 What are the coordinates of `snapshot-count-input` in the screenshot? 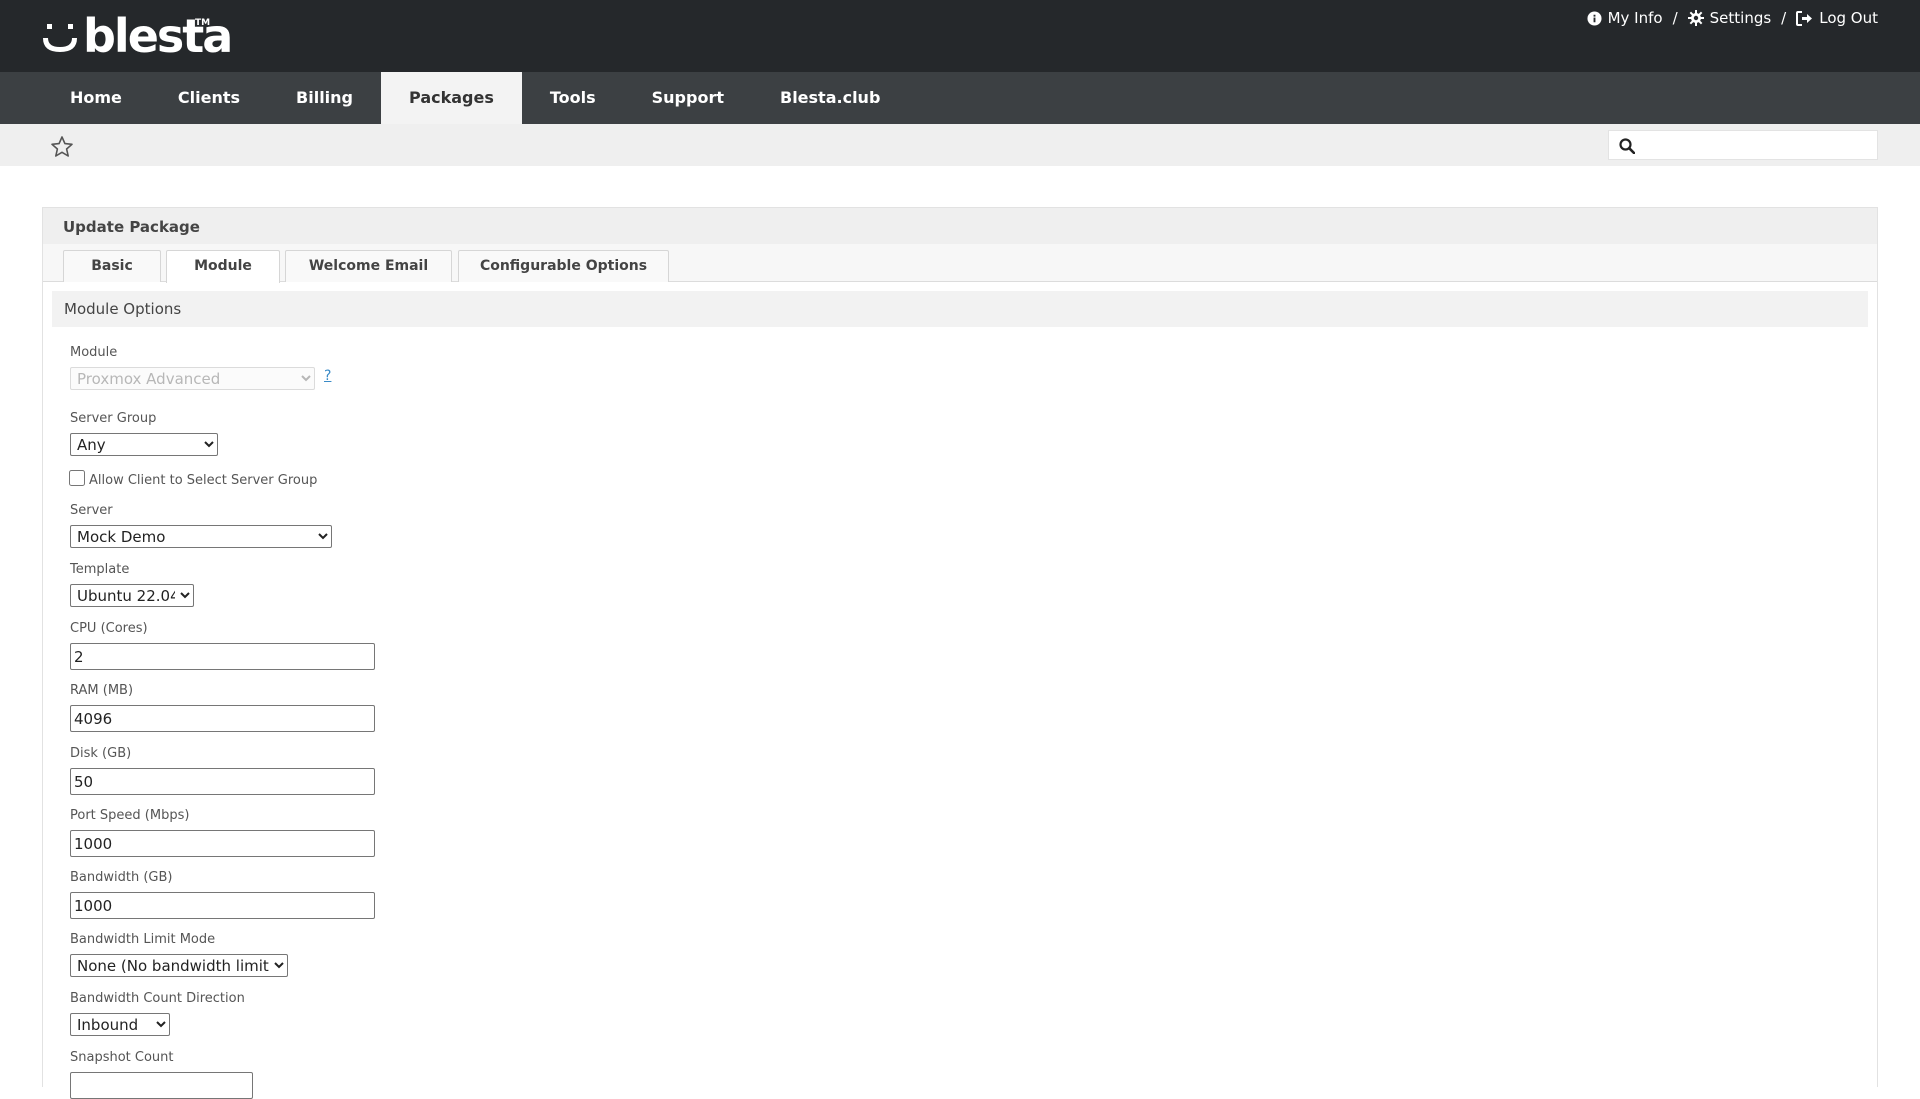 It's located at (161, 1085).